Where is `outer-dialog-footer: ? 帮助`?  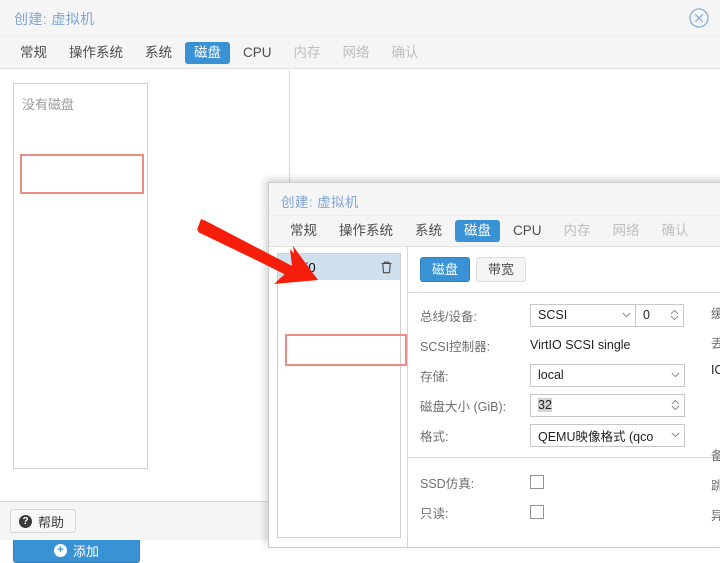 outer-dialog-footer: ? 帮助 is located at coordinates (145, 521).